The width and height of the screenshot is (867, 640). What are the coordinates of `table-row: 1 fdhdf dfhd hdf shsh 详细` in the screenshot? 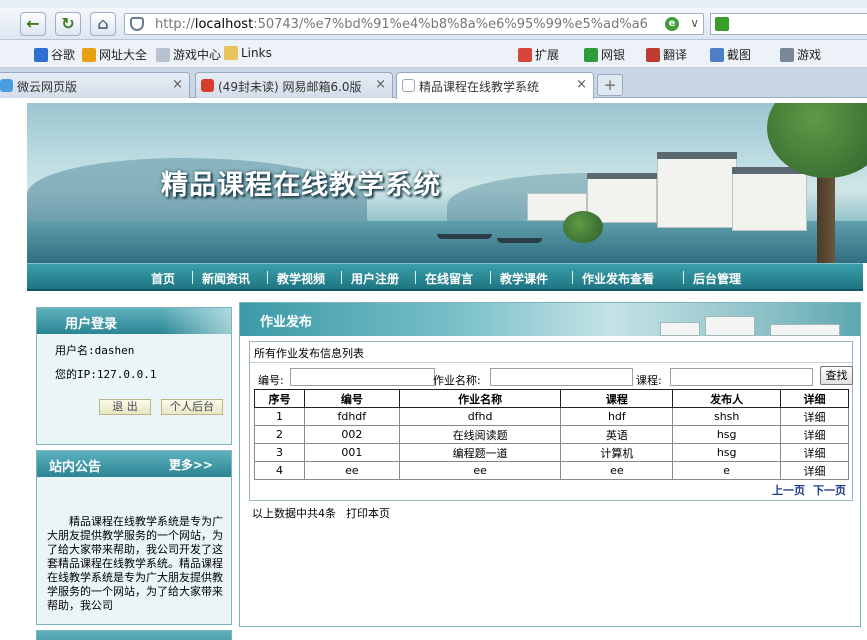 It's located at (551, 416).